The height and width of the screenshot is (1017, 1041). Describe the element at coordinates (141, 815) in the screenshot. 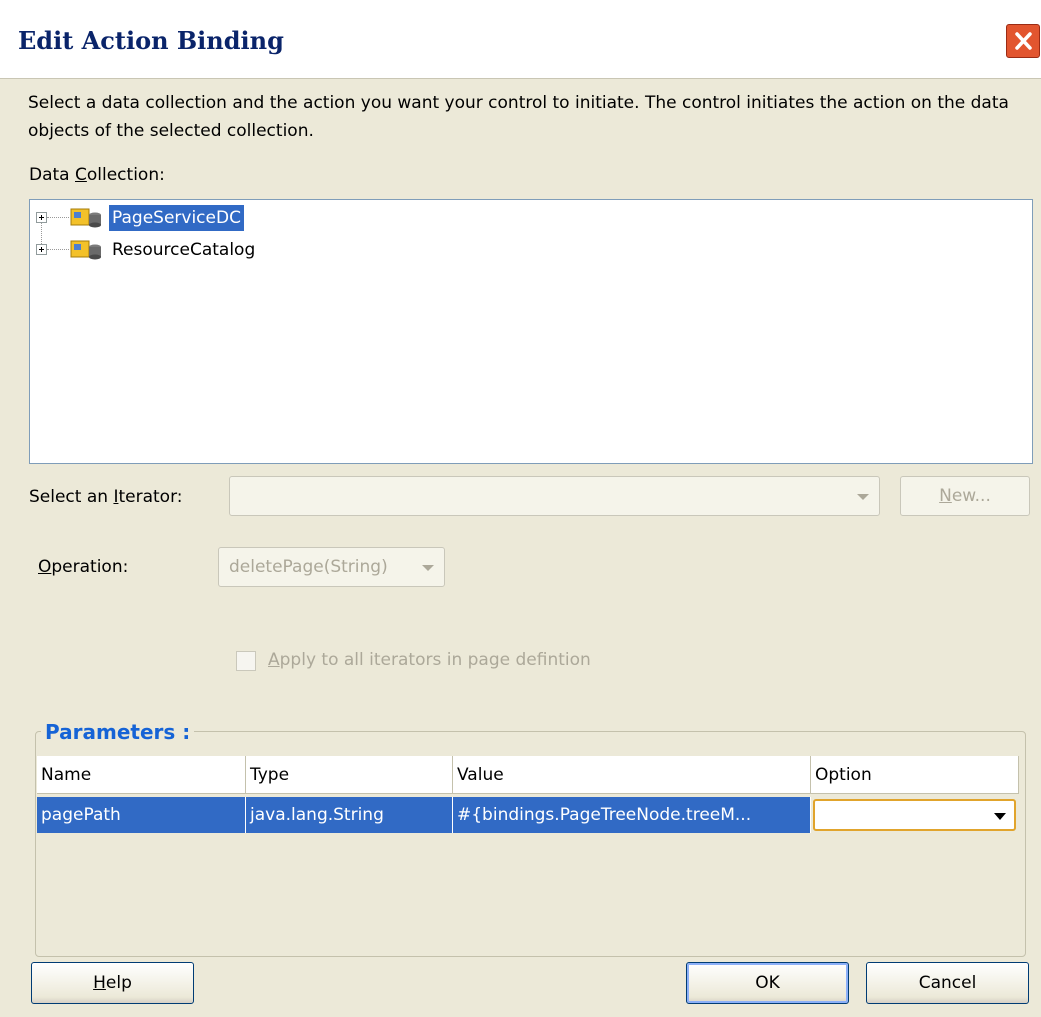

I see `cell-name: pagePath` at that location.